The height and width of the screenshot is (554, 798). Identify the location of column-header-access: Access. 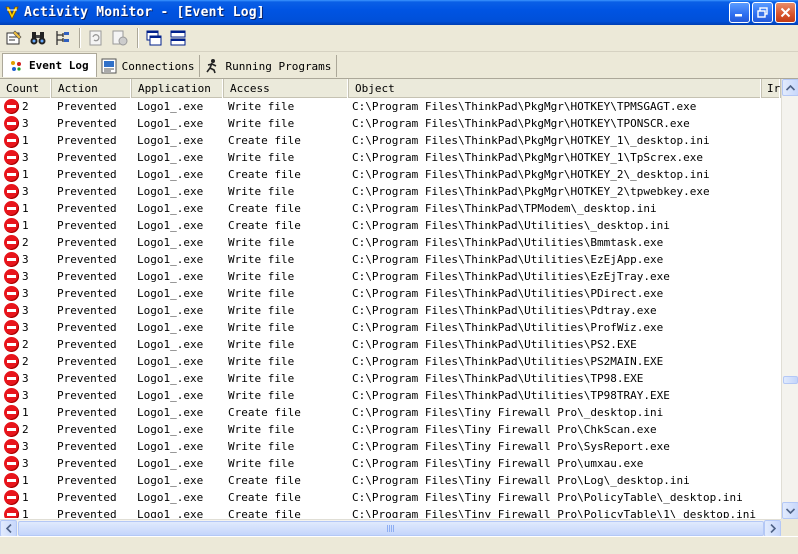
(286, 88).